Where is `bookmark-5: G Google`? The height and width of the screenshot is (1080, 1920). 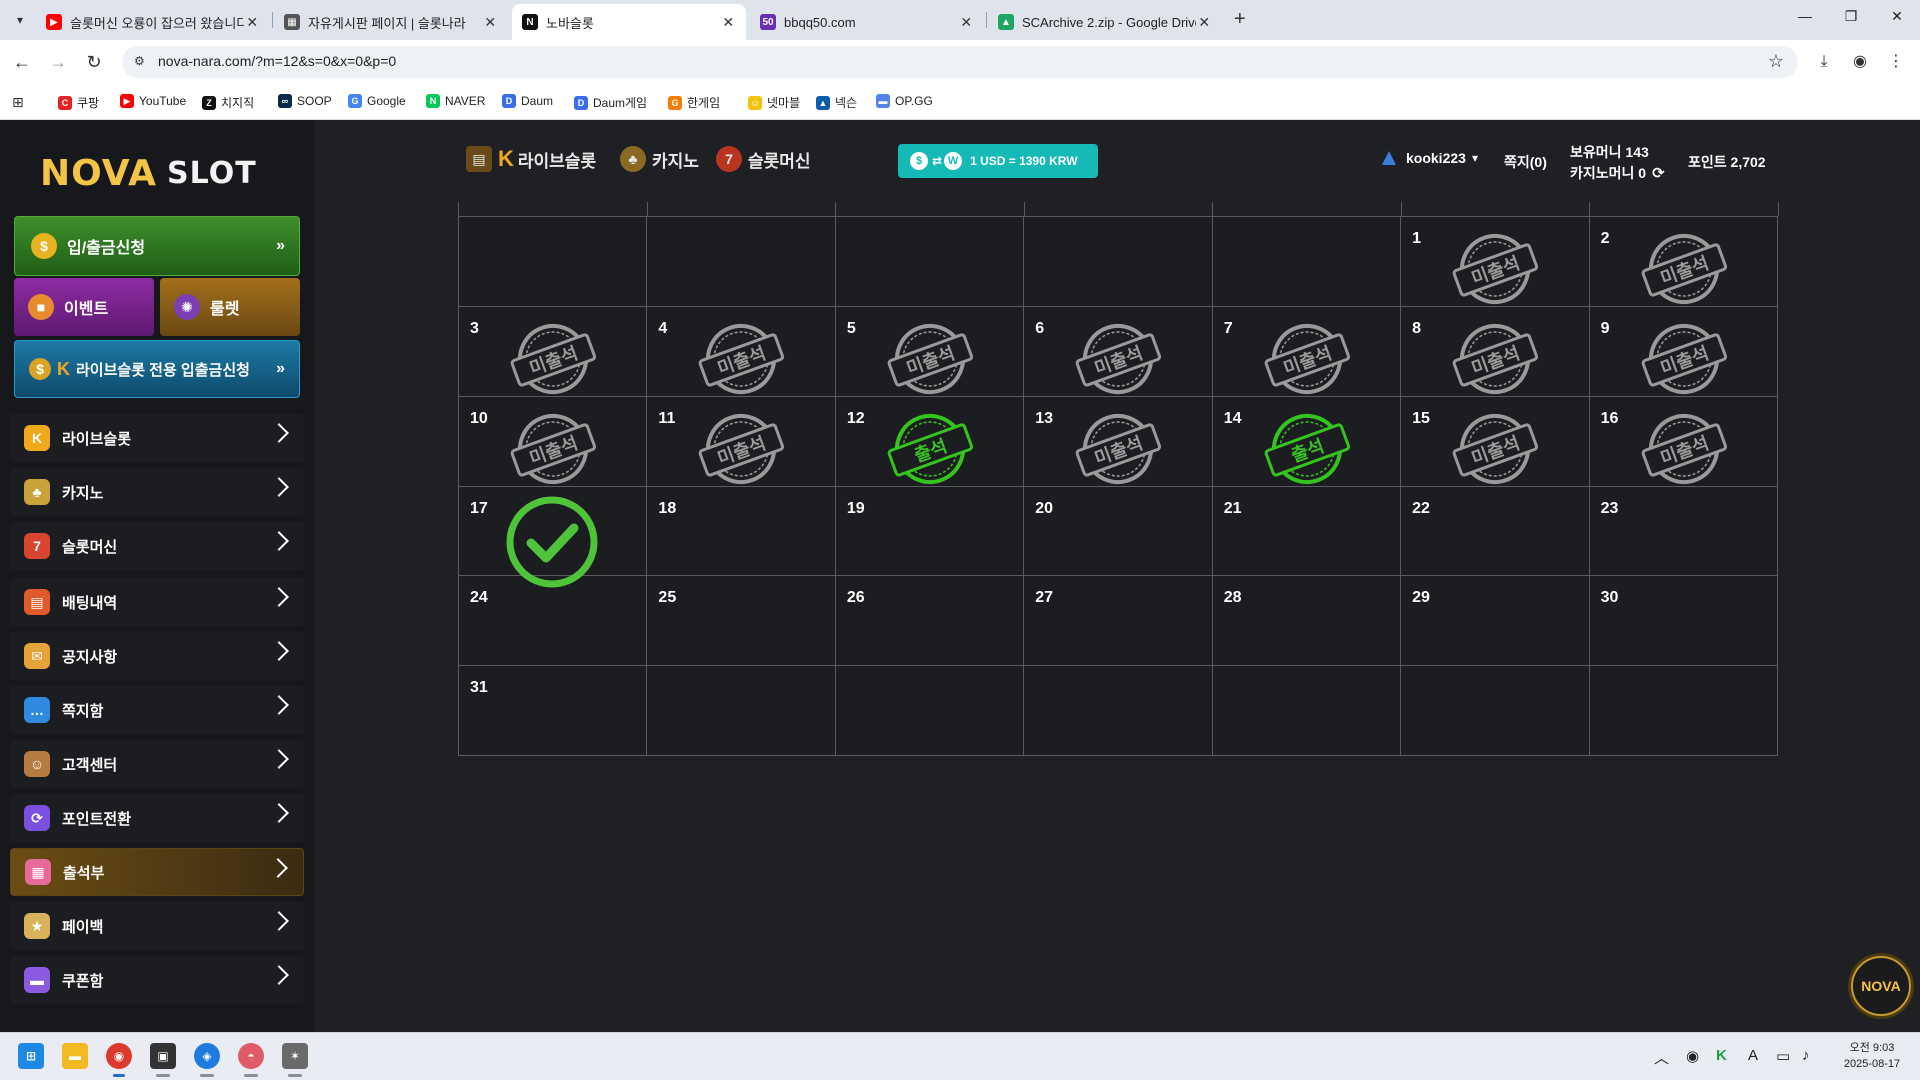
bookmark-5: G Google is located at coordinates (377, 101).